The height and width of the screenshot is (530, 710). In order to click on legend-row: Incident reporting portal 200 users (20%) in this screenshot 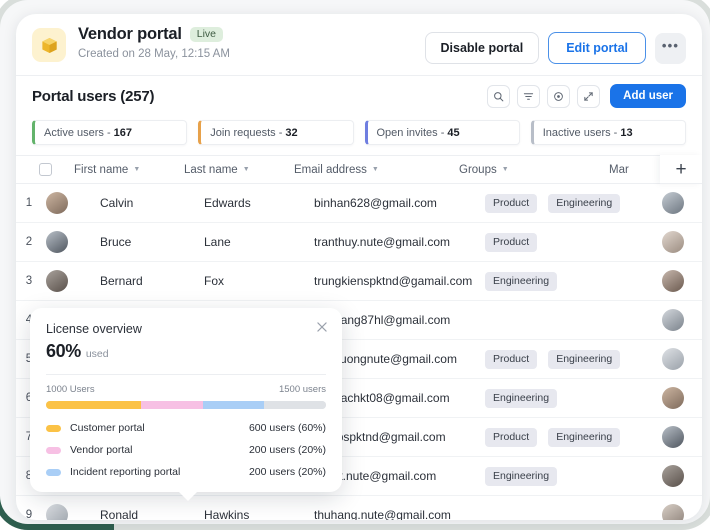, I will do `click(186, 472)`.